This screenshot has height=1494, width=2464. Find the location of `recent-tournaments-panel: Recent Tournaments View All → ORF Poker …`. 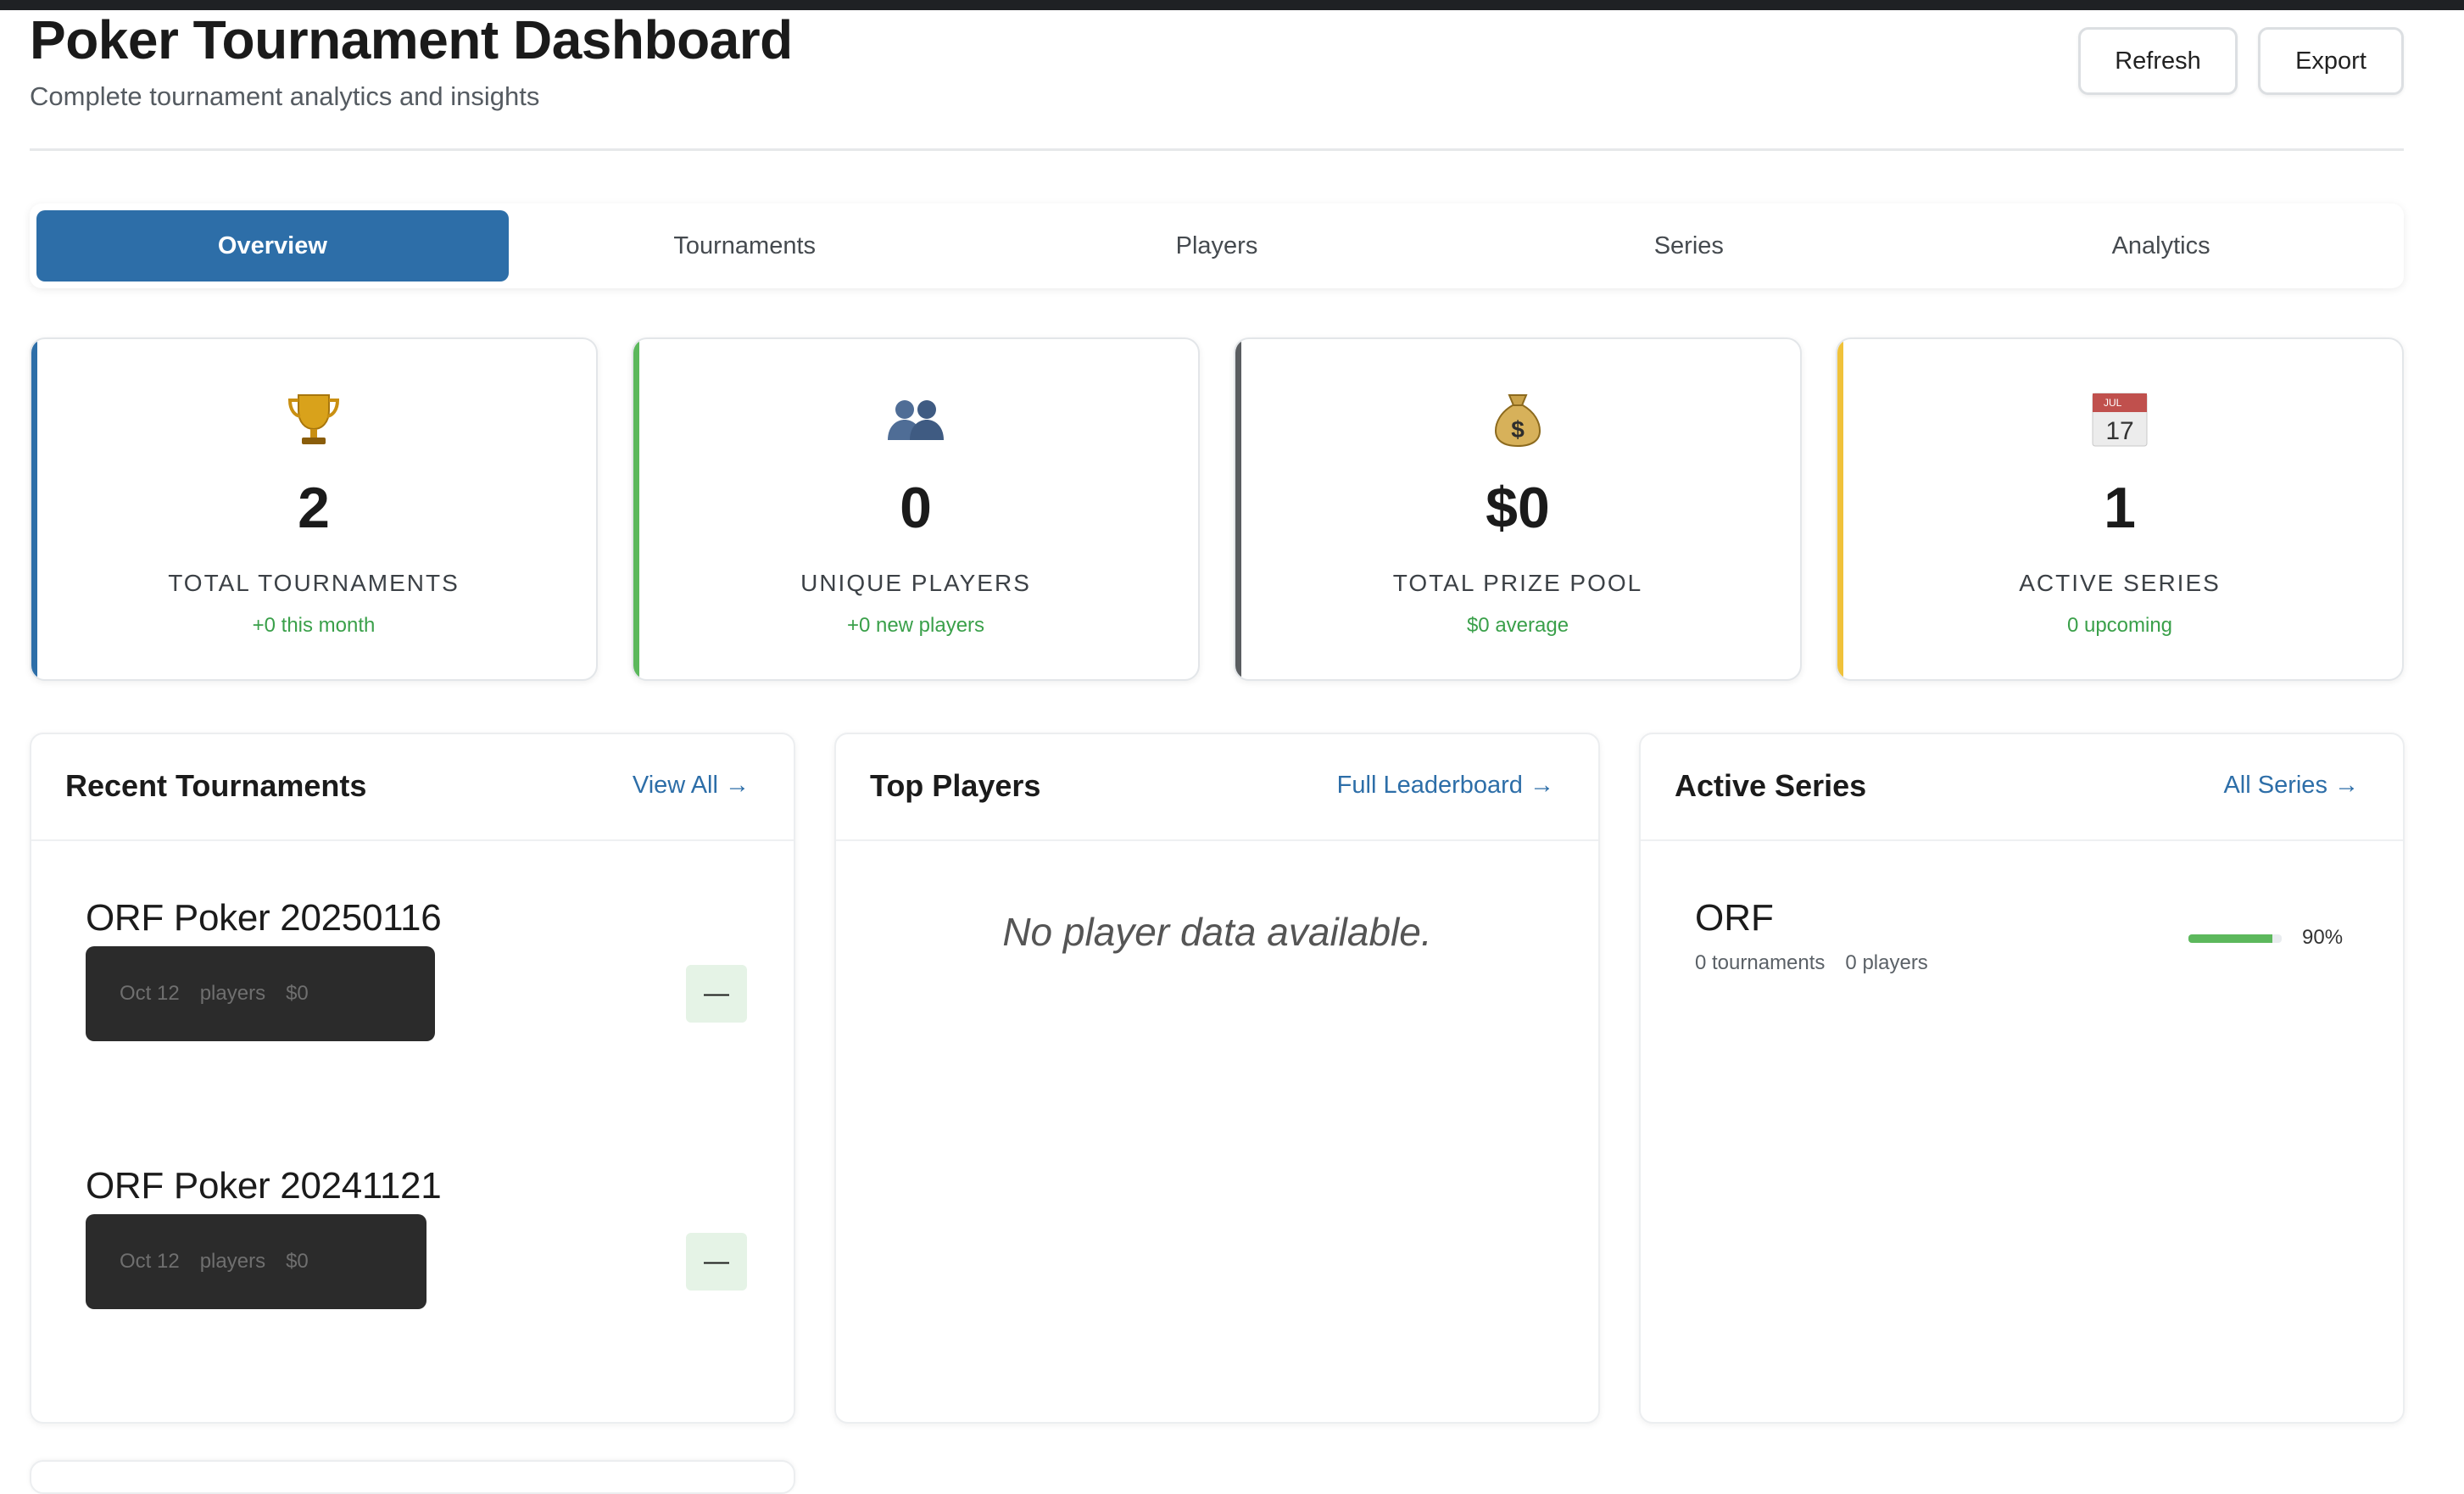

recent-tournaments-panel: Recent Tournaments View All → ORF Poker … is located at coordinates (412, 1078).